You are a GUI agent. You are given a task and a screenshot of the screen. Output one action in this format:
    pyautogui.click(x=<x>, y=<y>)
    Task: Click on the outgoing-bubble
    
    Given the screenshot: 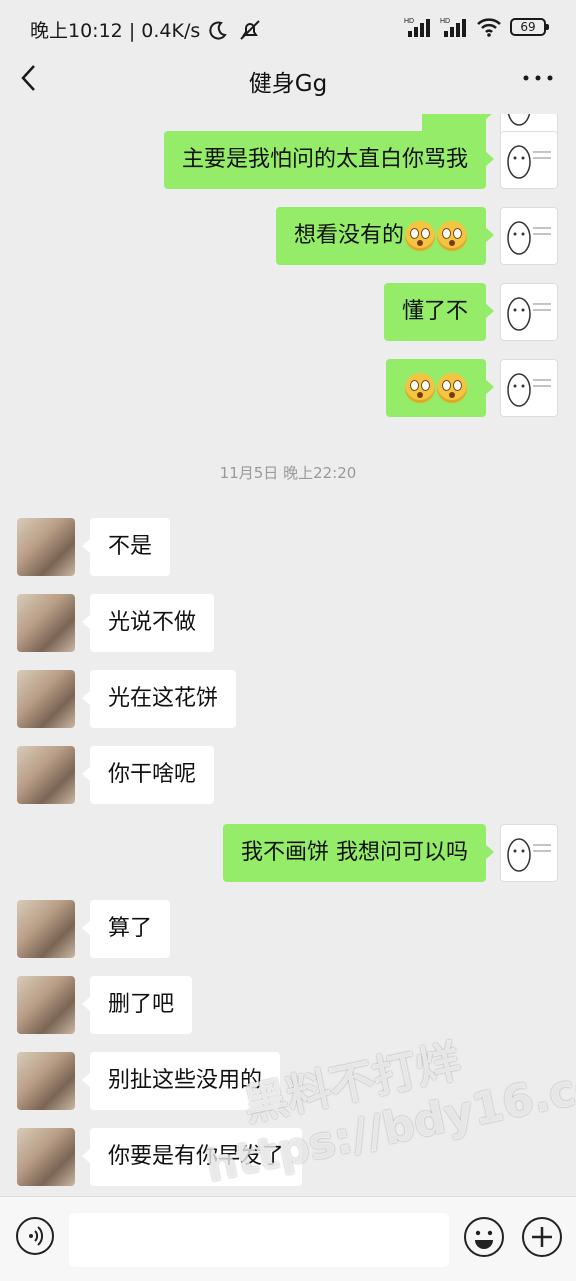 What is the action you would take?
    pyautogui.click(x=440, y=388)
    